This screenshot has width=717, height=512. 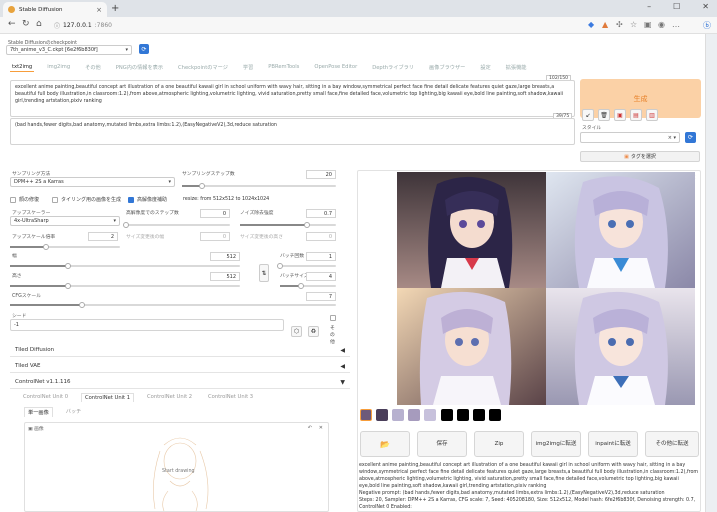 I want to click on tab-8: Depthライブラリ, so click(x=393, y=67).